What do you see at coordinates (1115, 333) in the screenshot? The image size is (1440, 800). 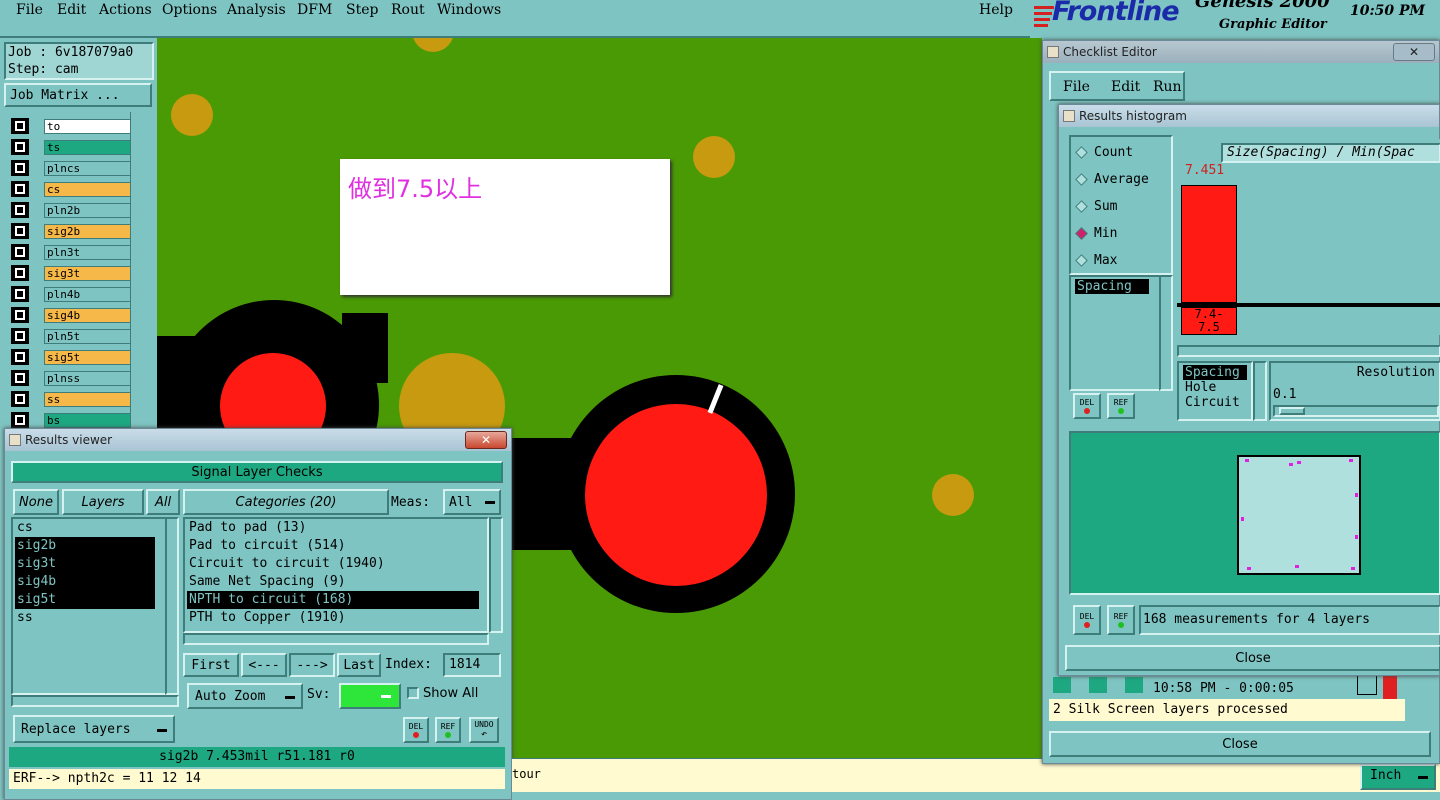 I see `histogram-field-list: Spacing` at bounding box center [1115, 333].